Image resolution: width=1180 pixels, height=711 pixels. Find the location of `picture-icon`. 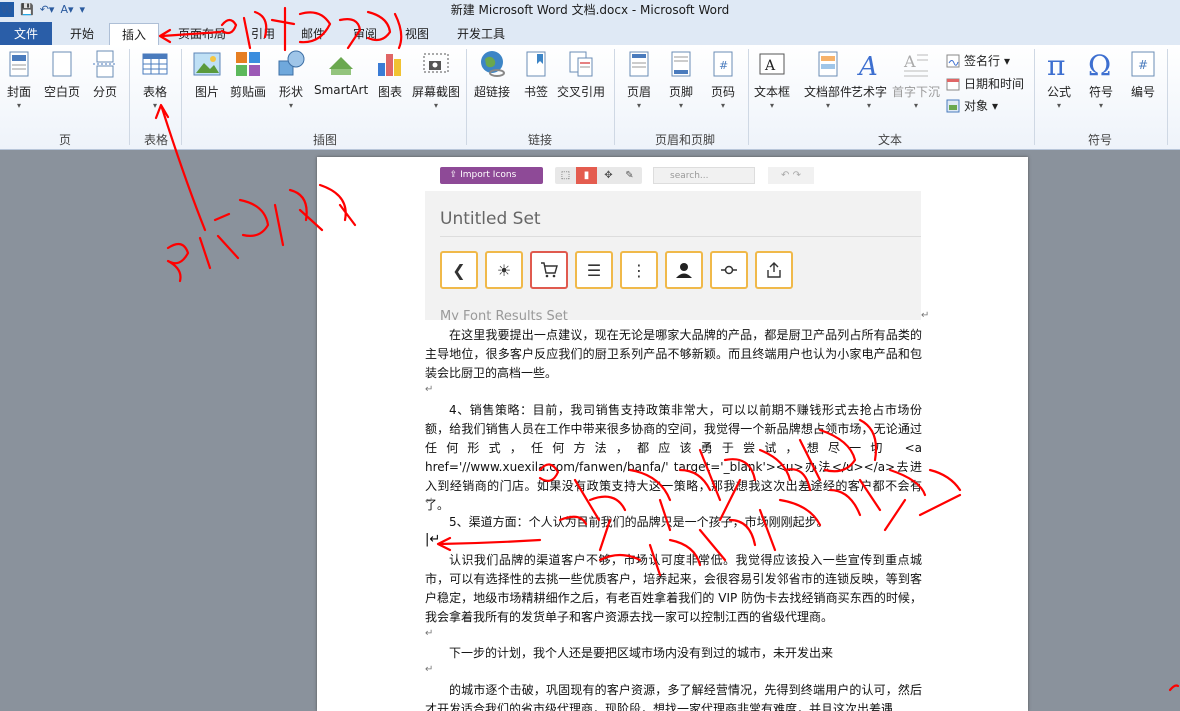

picture-icon is located at coordinates (207, 64).